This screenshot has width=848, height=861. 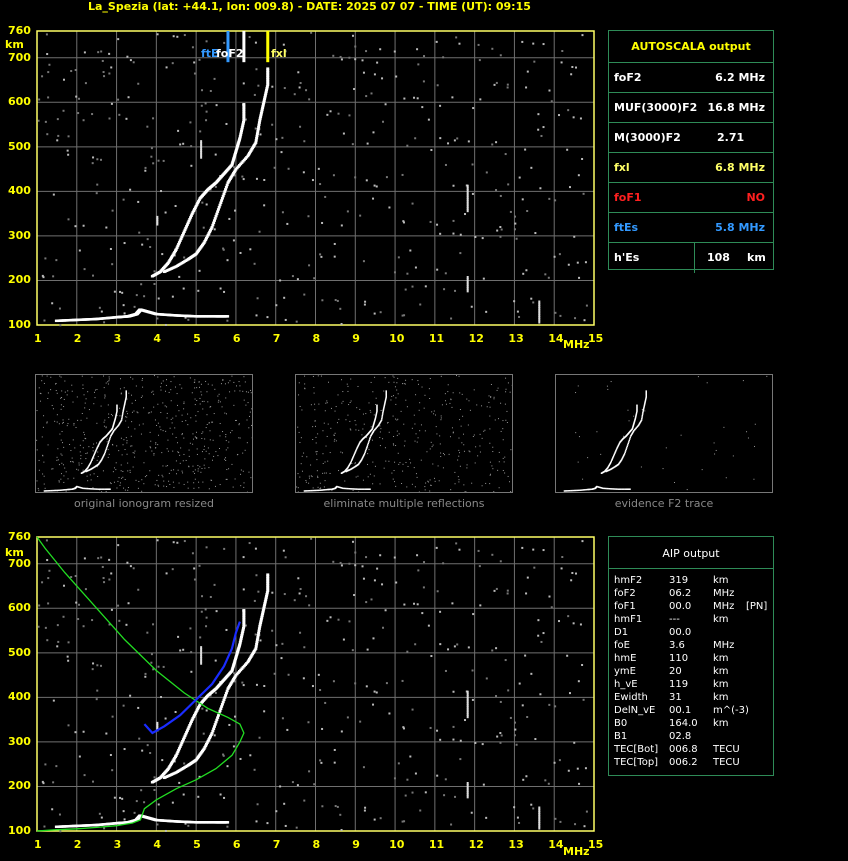 What do you see at coordinates (680, 606) in the screenshot?
I see `aip-row-value: 00.0` at bounding box center [680, 606].